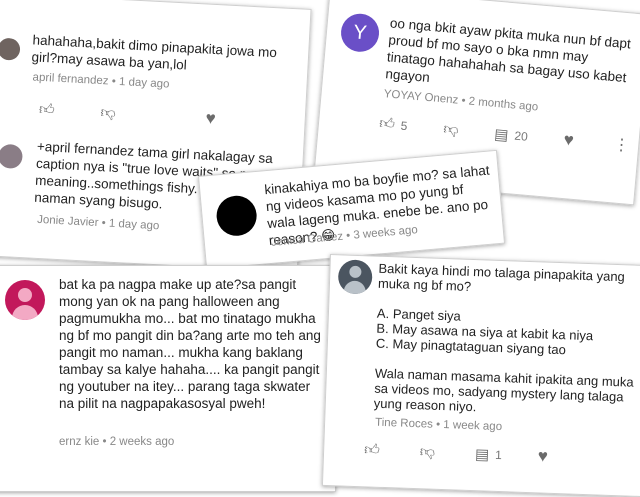 This screenshot has width=640, height=497. I want to click on avatar: Y, so click(360, 33).